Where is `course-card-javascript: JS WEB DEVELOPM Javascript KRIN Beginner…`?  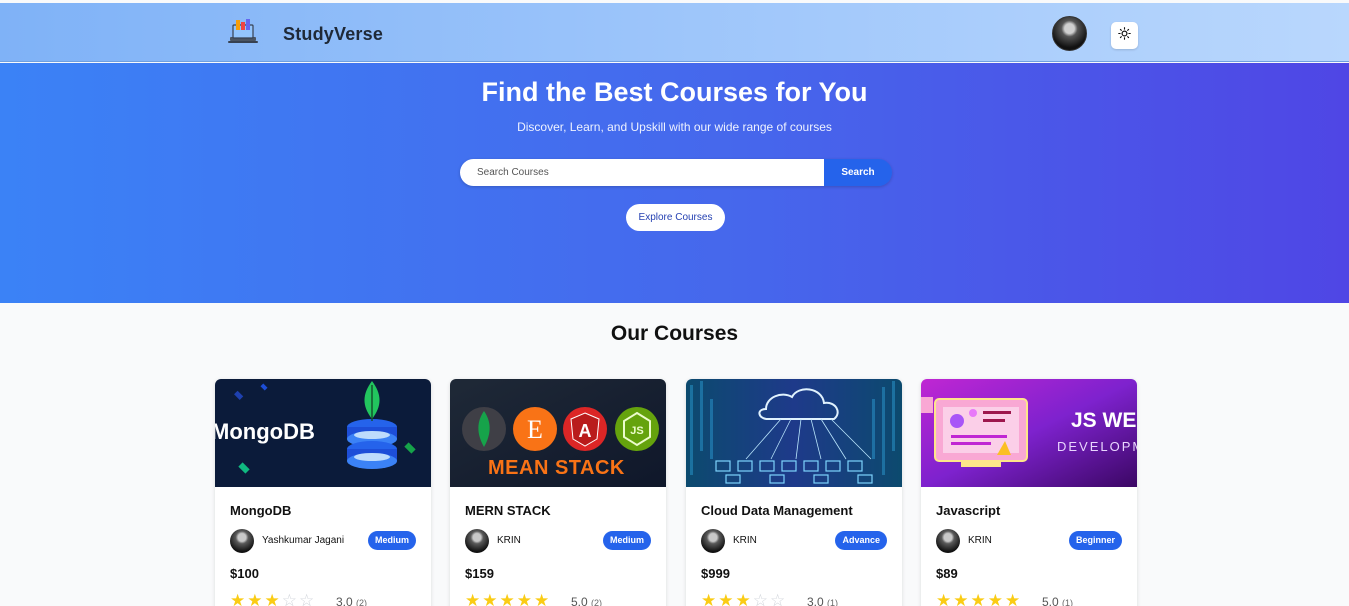
course-card-javascript: JS WEB DEVELOPM Javascript KRIN Beginner… is located at coordinates (1029, 492).